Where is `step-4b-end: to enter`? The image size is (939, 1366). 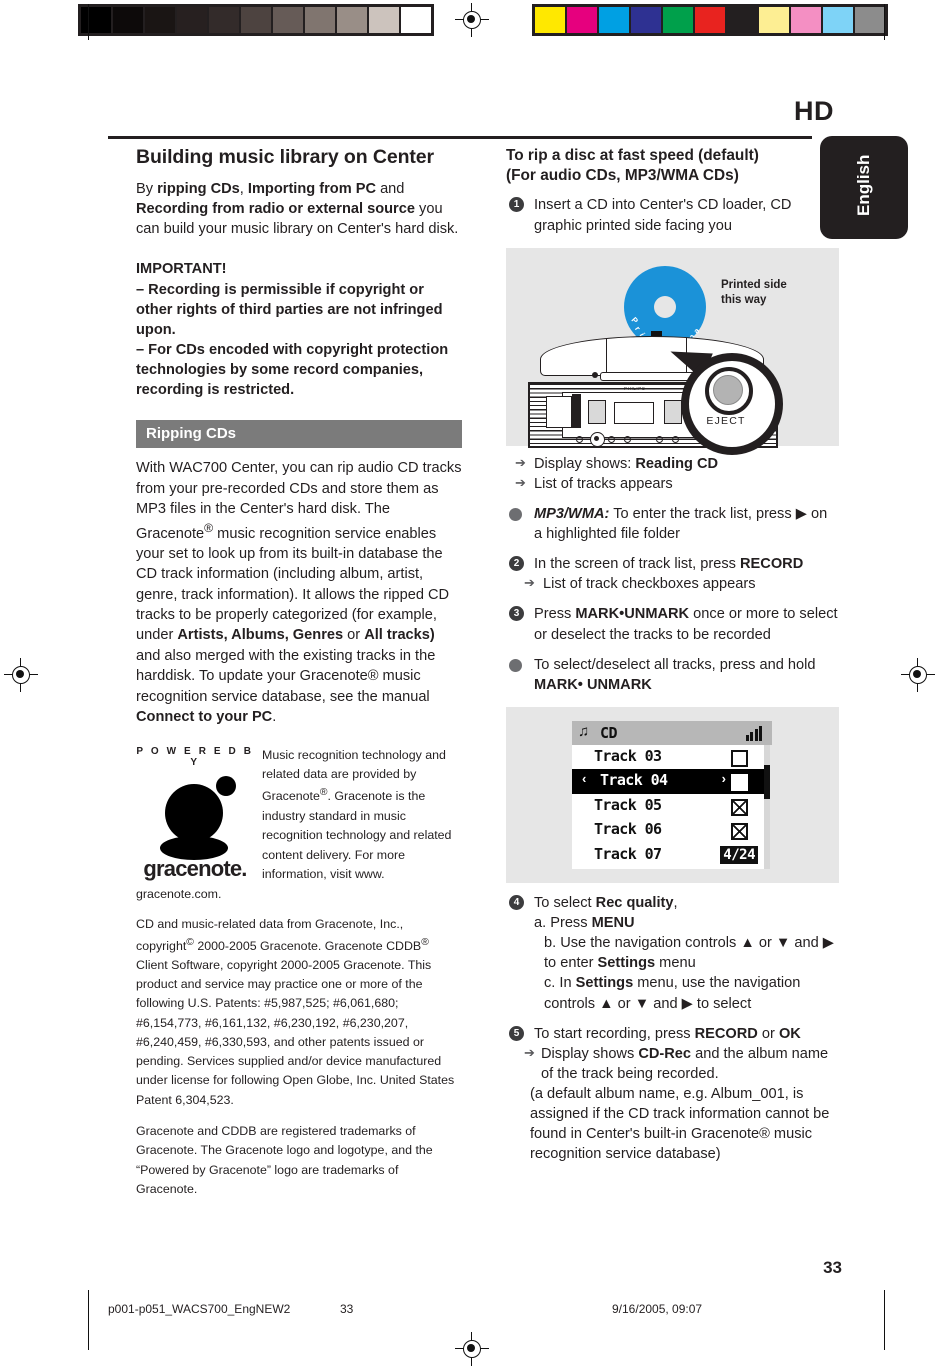 step-4b-end: to enter is located at coordinates (571, 963).